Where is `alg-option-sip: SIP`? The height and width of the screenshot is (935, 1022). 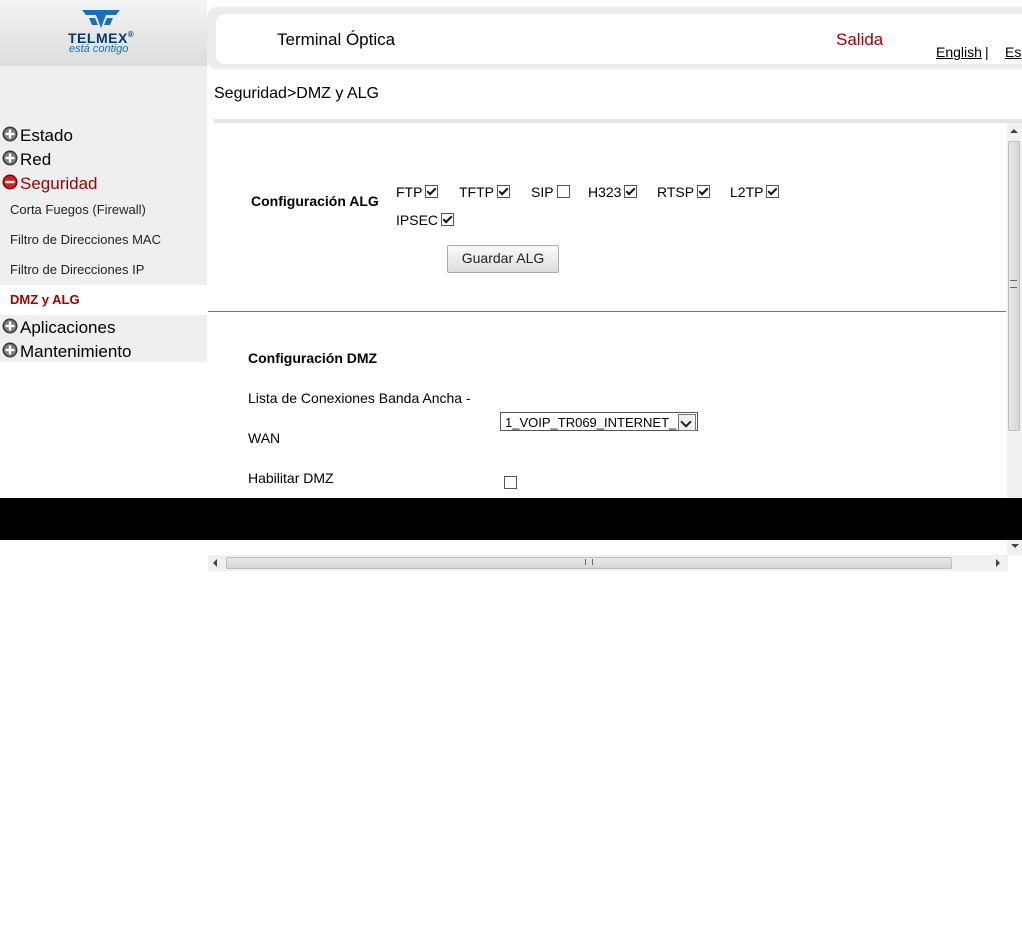 alg-option-sip: SIP is located at coordinates (550, 192).